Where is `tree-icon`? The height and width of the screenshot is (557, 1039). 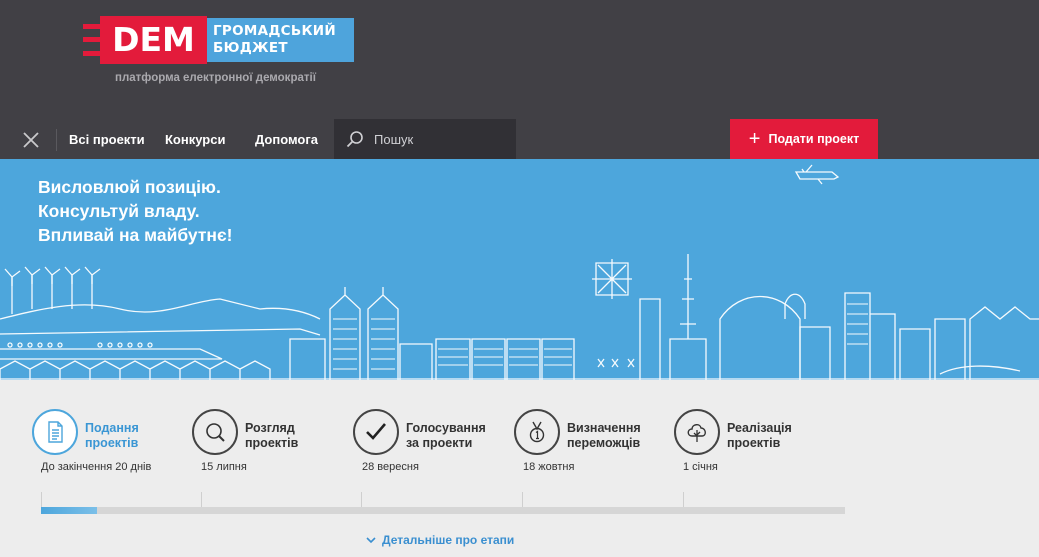 tree-icon is located at coordinates (696, 433).